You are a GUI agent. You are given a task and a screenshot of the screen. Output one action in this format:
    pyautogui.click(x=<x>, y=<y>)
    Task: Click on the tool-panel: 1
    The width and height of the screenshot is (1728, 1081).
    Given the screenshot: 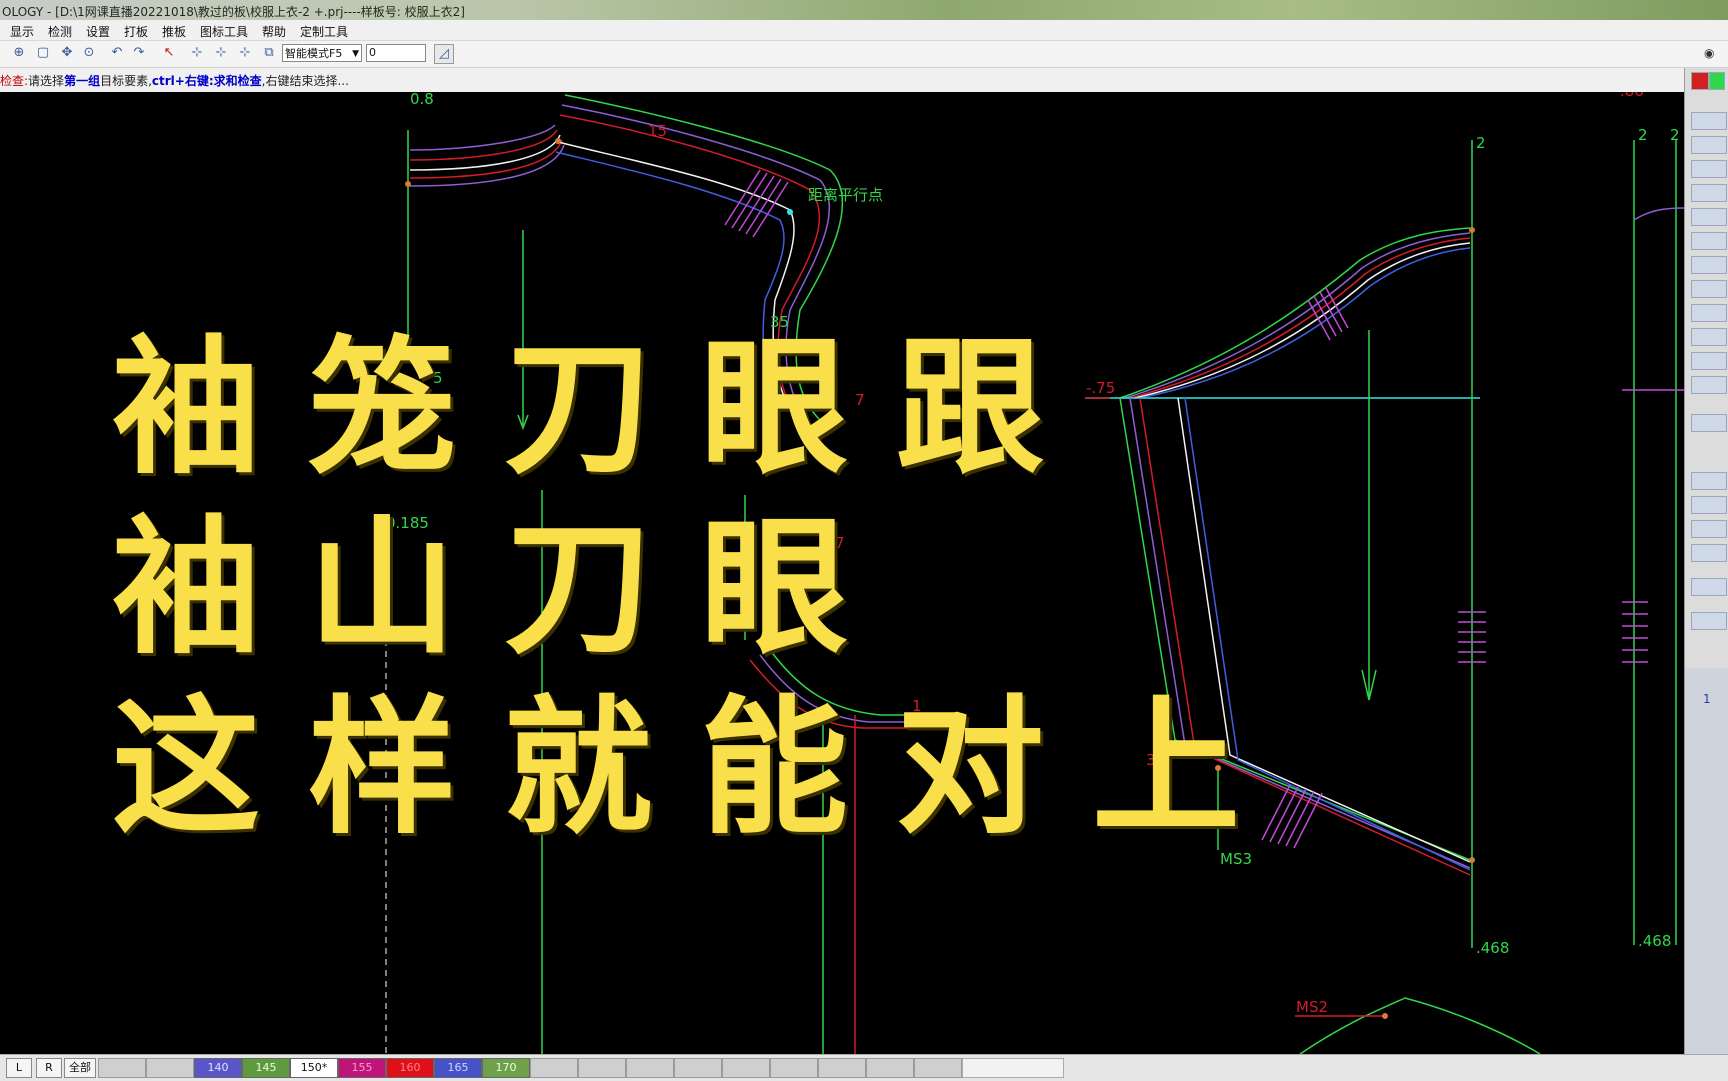 What is the action you would take?
    pyautogui.click(x=1706, y=561)
    